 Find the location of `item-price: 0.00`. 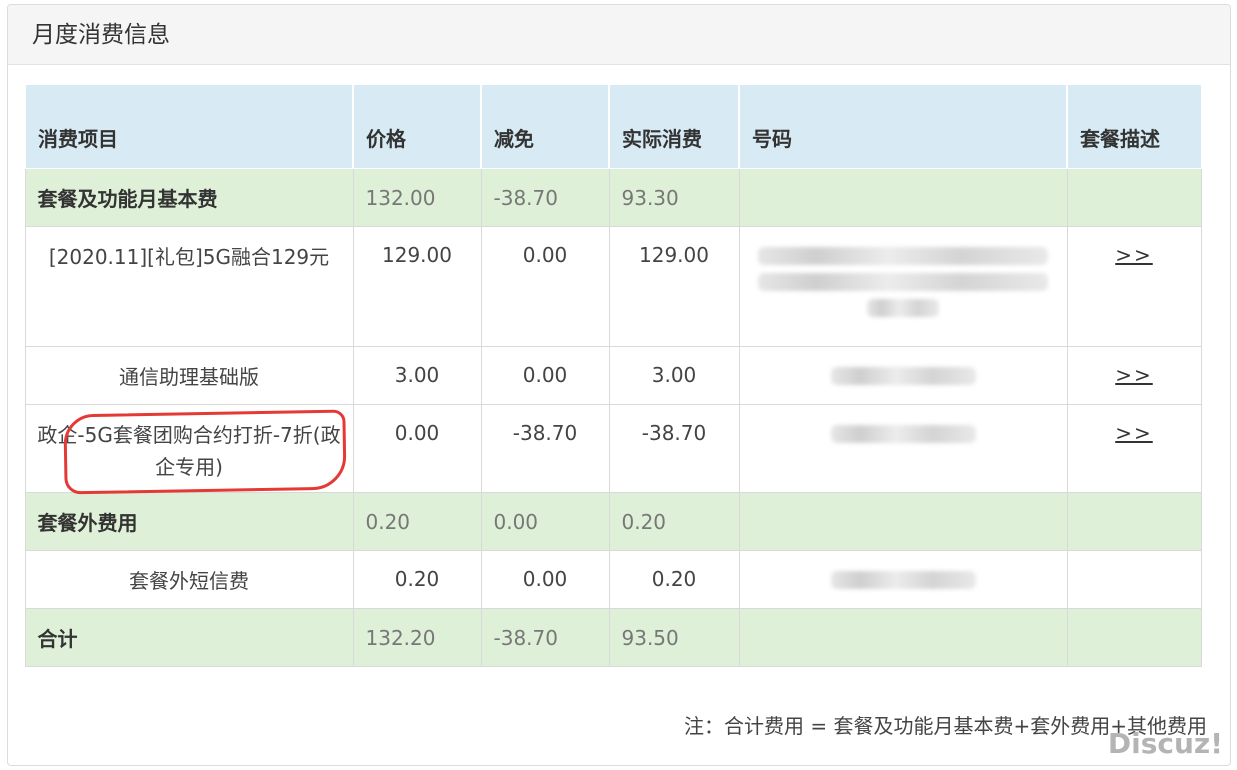

item-price: 0.00 is located at coordinates (417, 448).